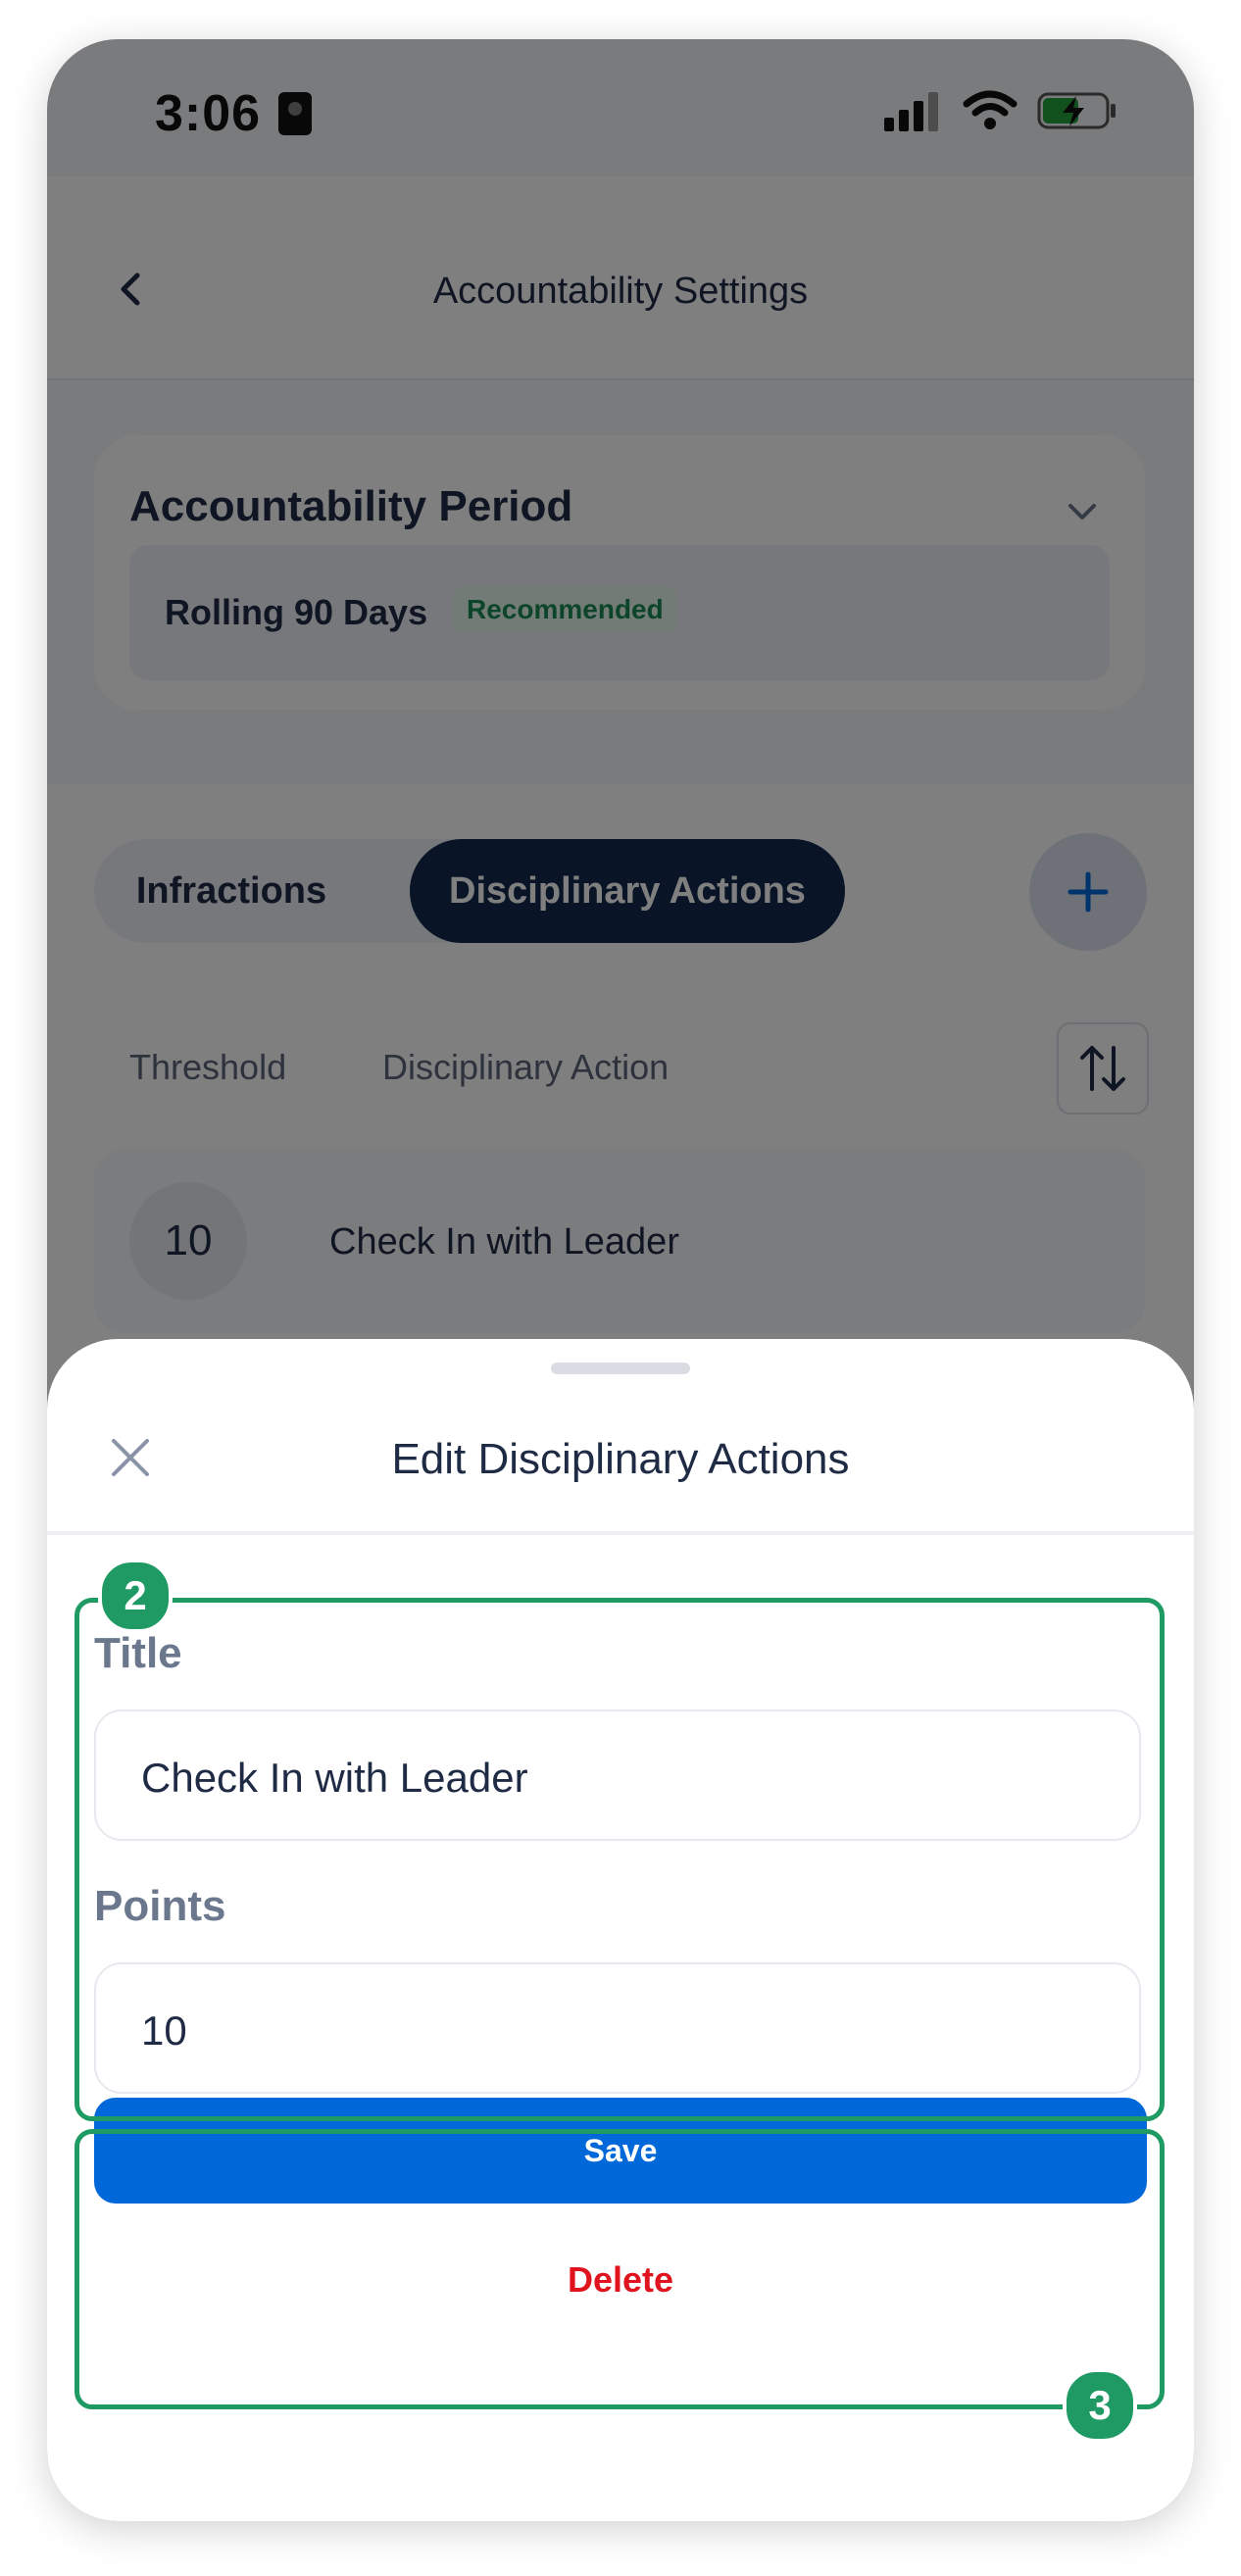 This screenshot has height=2576, width=1241. What do you see at coordinates (620, 1368) in the screenshot?
I see `sheet-grabber` at bounding box center [620, 1368].